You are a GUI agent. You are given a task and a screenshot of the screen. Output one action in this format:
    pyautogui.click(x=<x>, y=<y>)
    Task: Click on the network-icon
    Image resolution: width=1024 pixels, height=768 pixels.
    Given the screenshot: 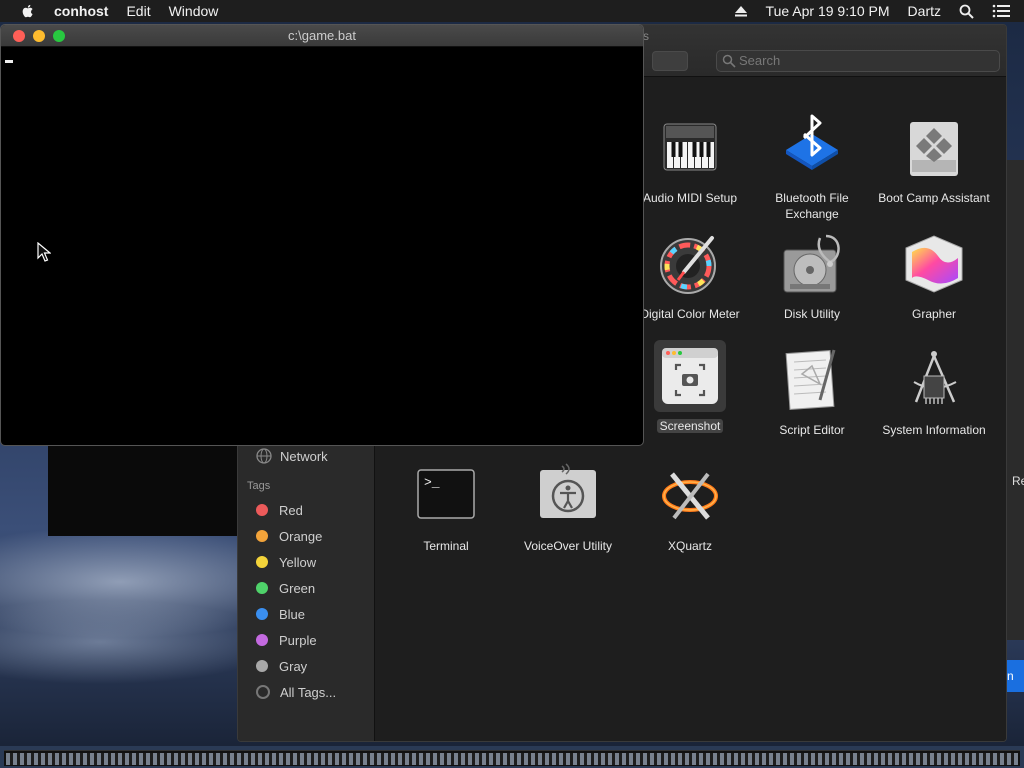 What is the action you would take?
    pyautogui.click(x=264, y=456)
    